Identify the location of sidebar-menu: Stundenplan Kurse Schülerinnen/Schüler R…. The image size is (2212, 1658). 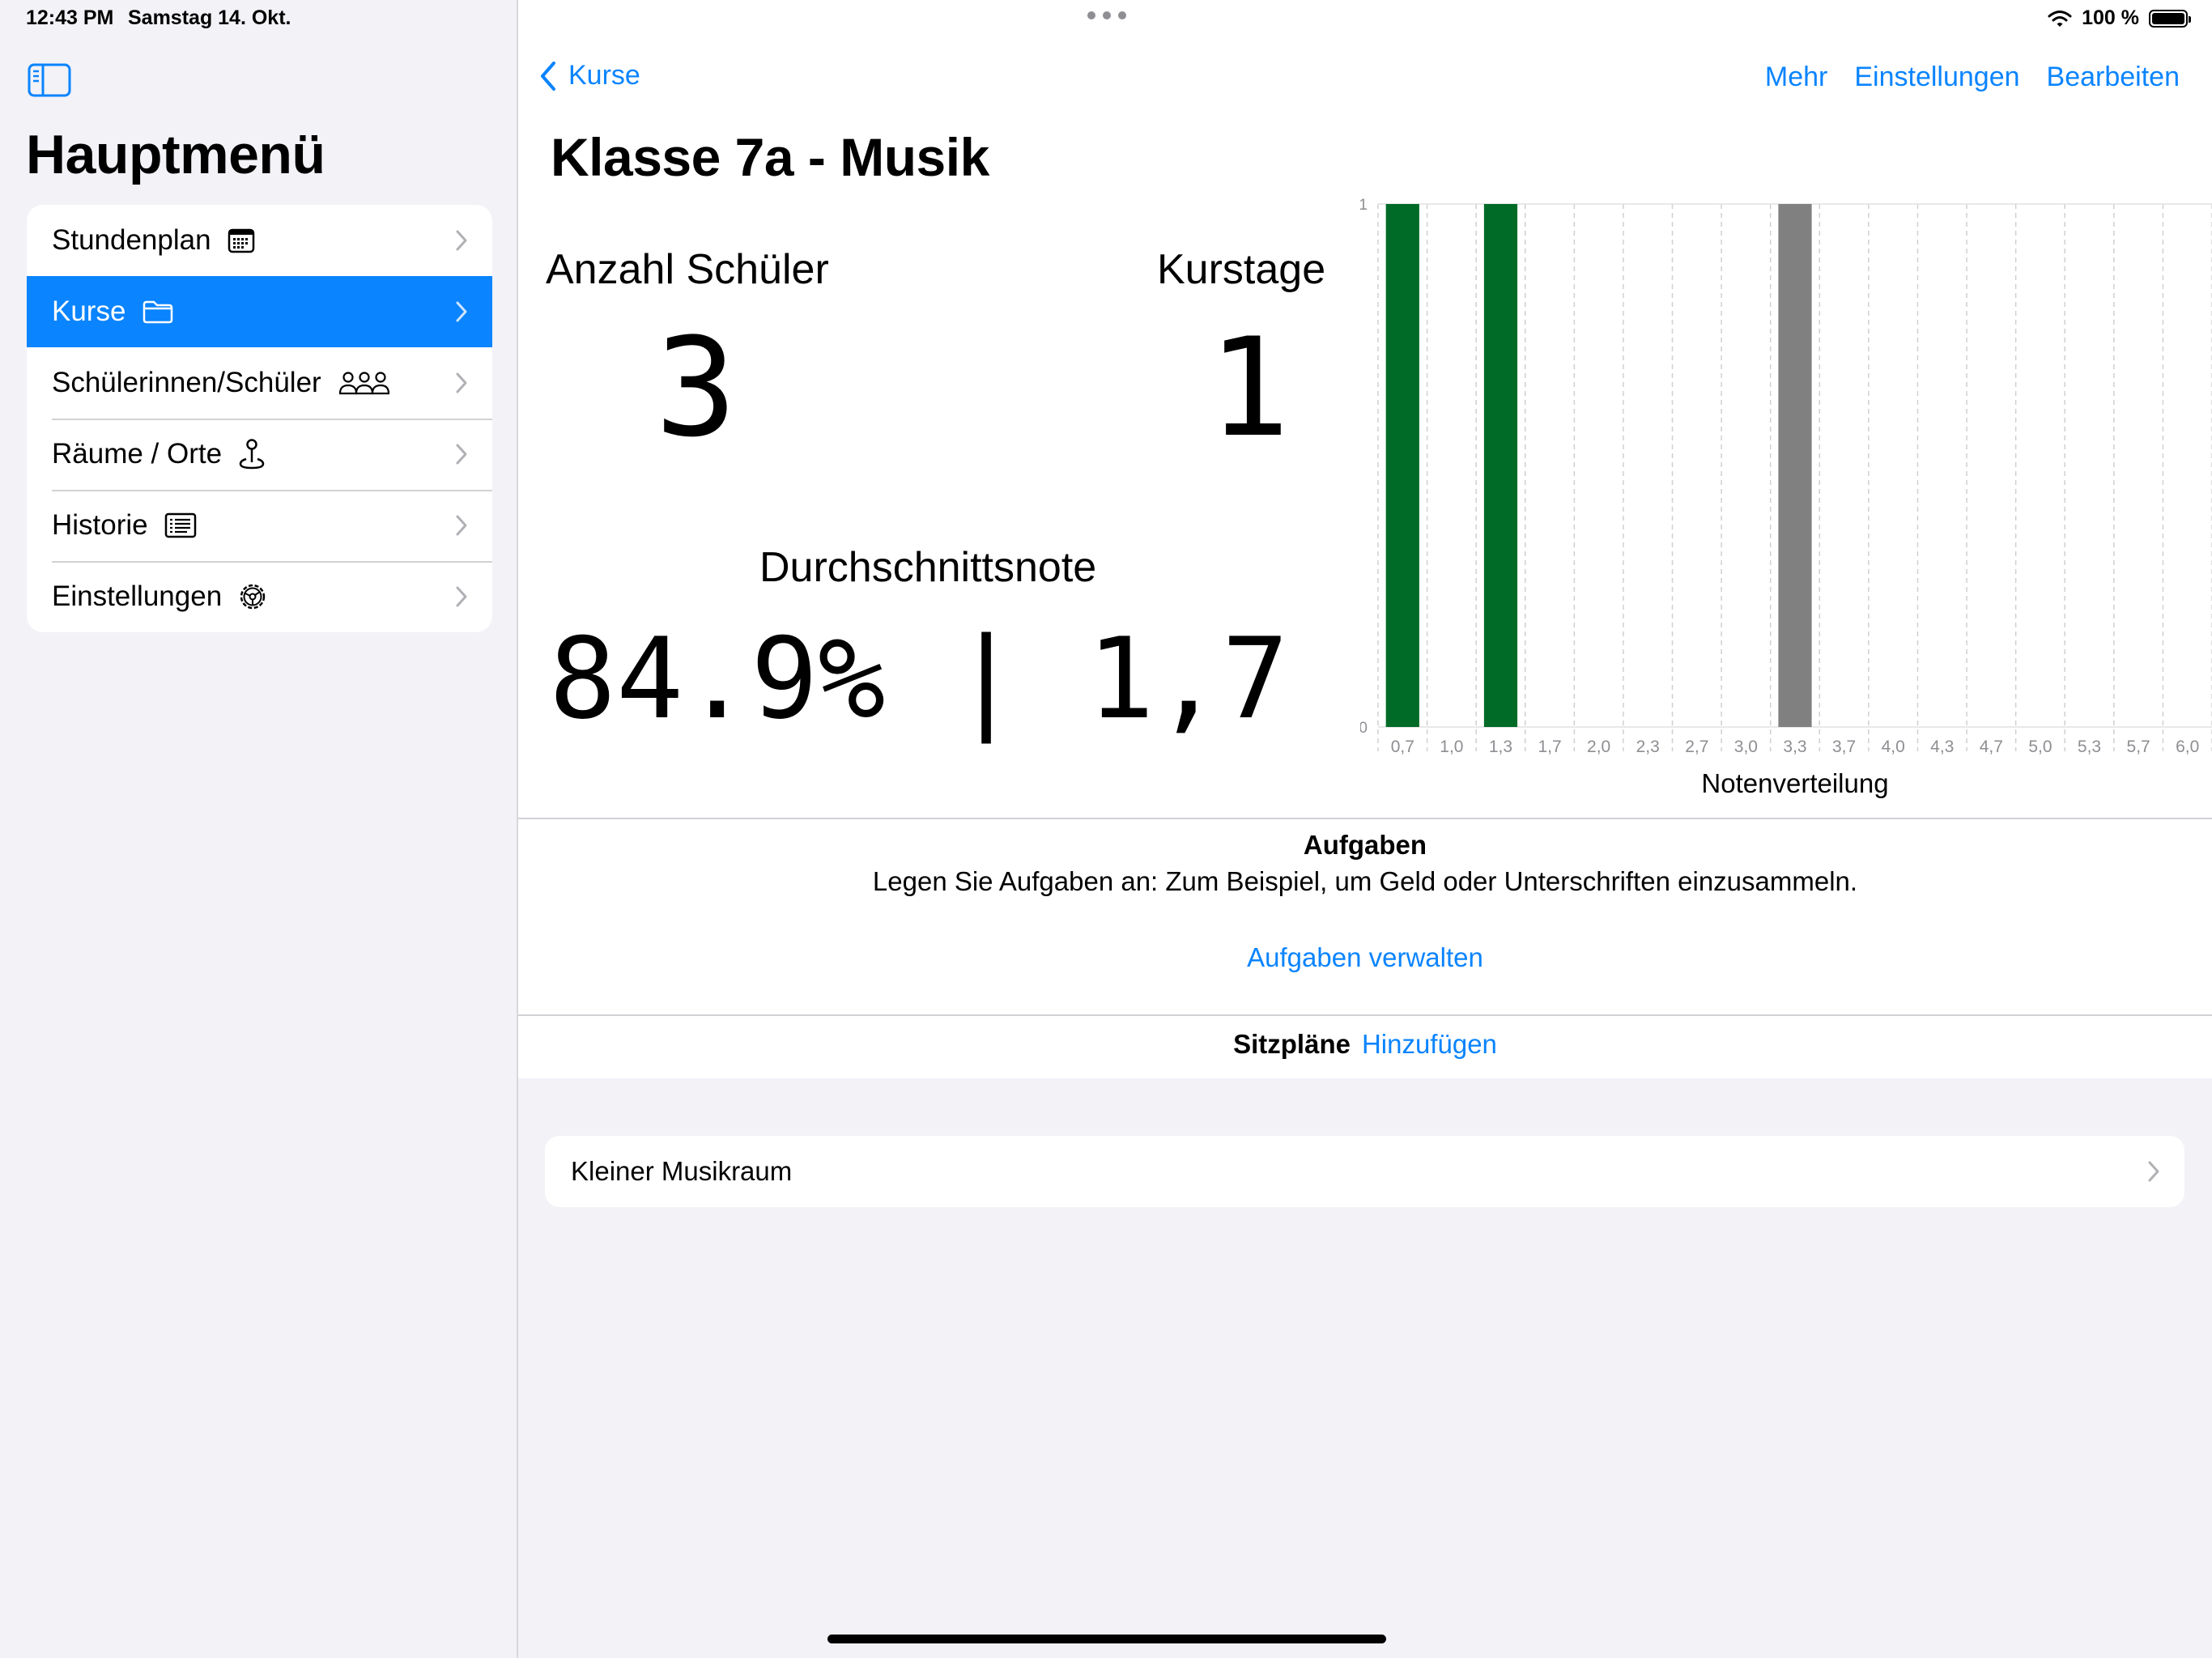
(259, 418).